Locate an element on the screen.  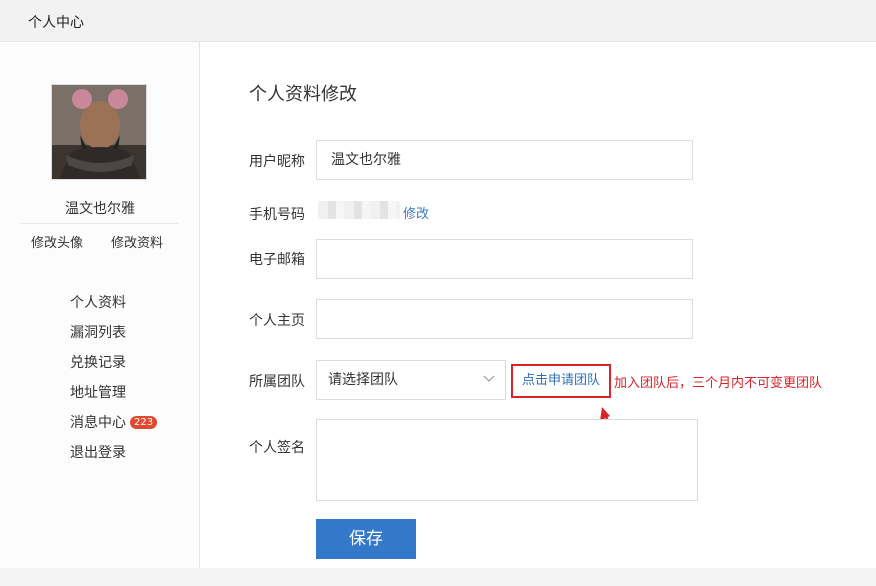
form-heading: 个人资料修改 is located at coordinates (303, 94).